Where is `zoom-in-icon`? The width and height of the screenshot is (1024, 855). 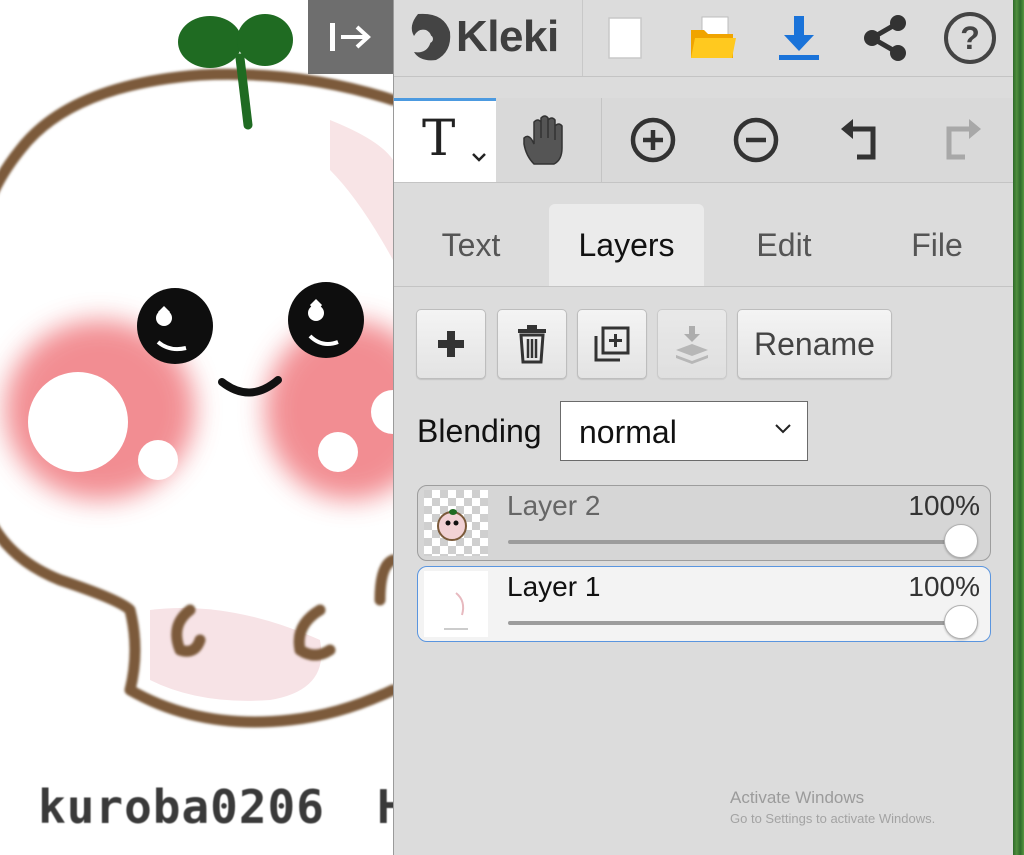
zoom-in-icon is located at coordinates (653, 140).